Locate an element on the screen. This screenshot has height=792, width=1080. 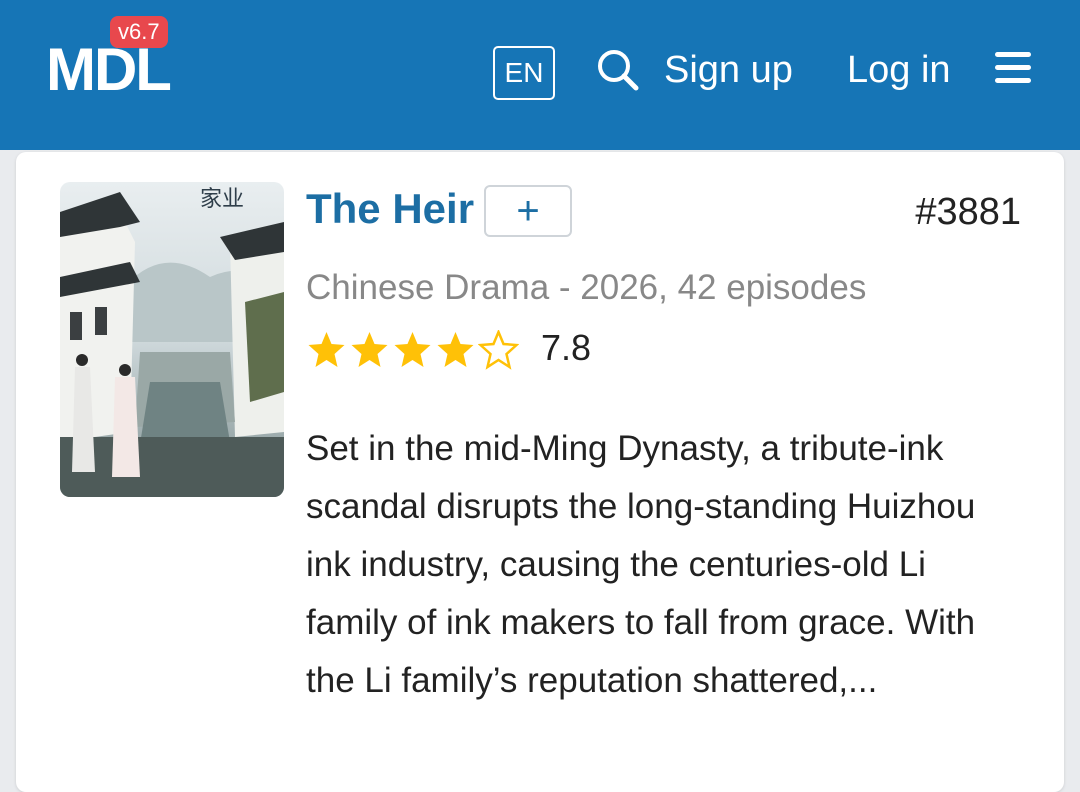
search-icon is located at coordinates (618, 70).